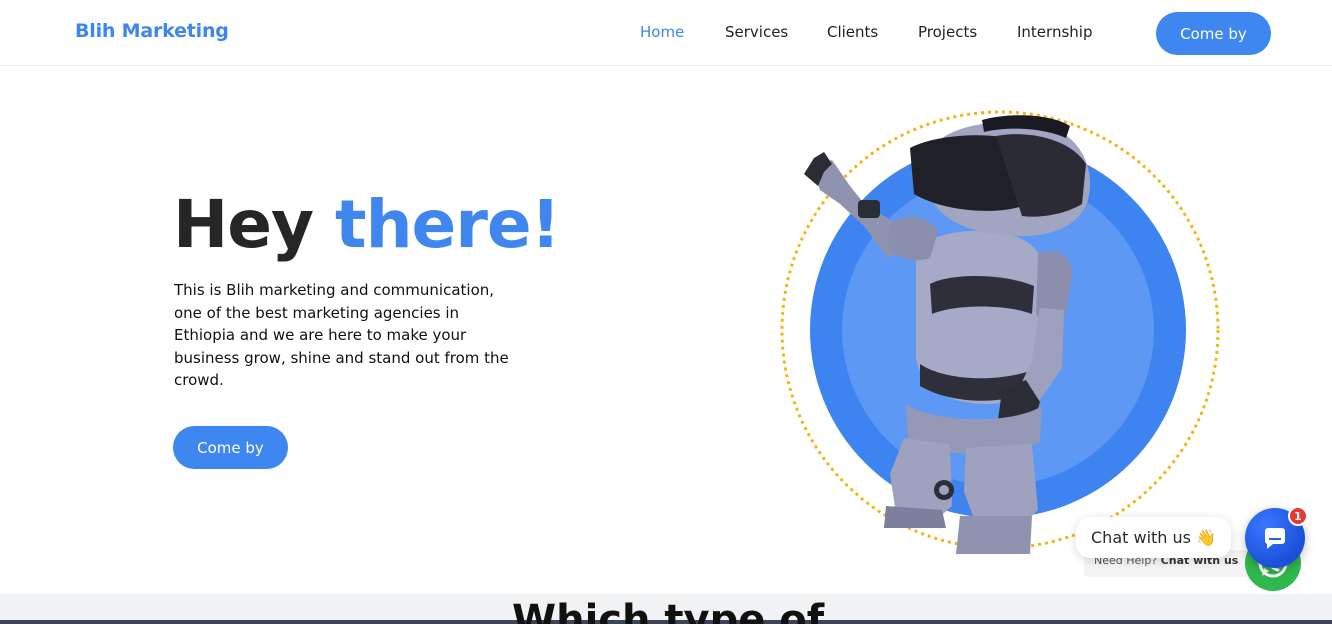  Describe the element at coordinates (448, 224) in the screenshot. I see `hero-title-part2: there!` at that location.